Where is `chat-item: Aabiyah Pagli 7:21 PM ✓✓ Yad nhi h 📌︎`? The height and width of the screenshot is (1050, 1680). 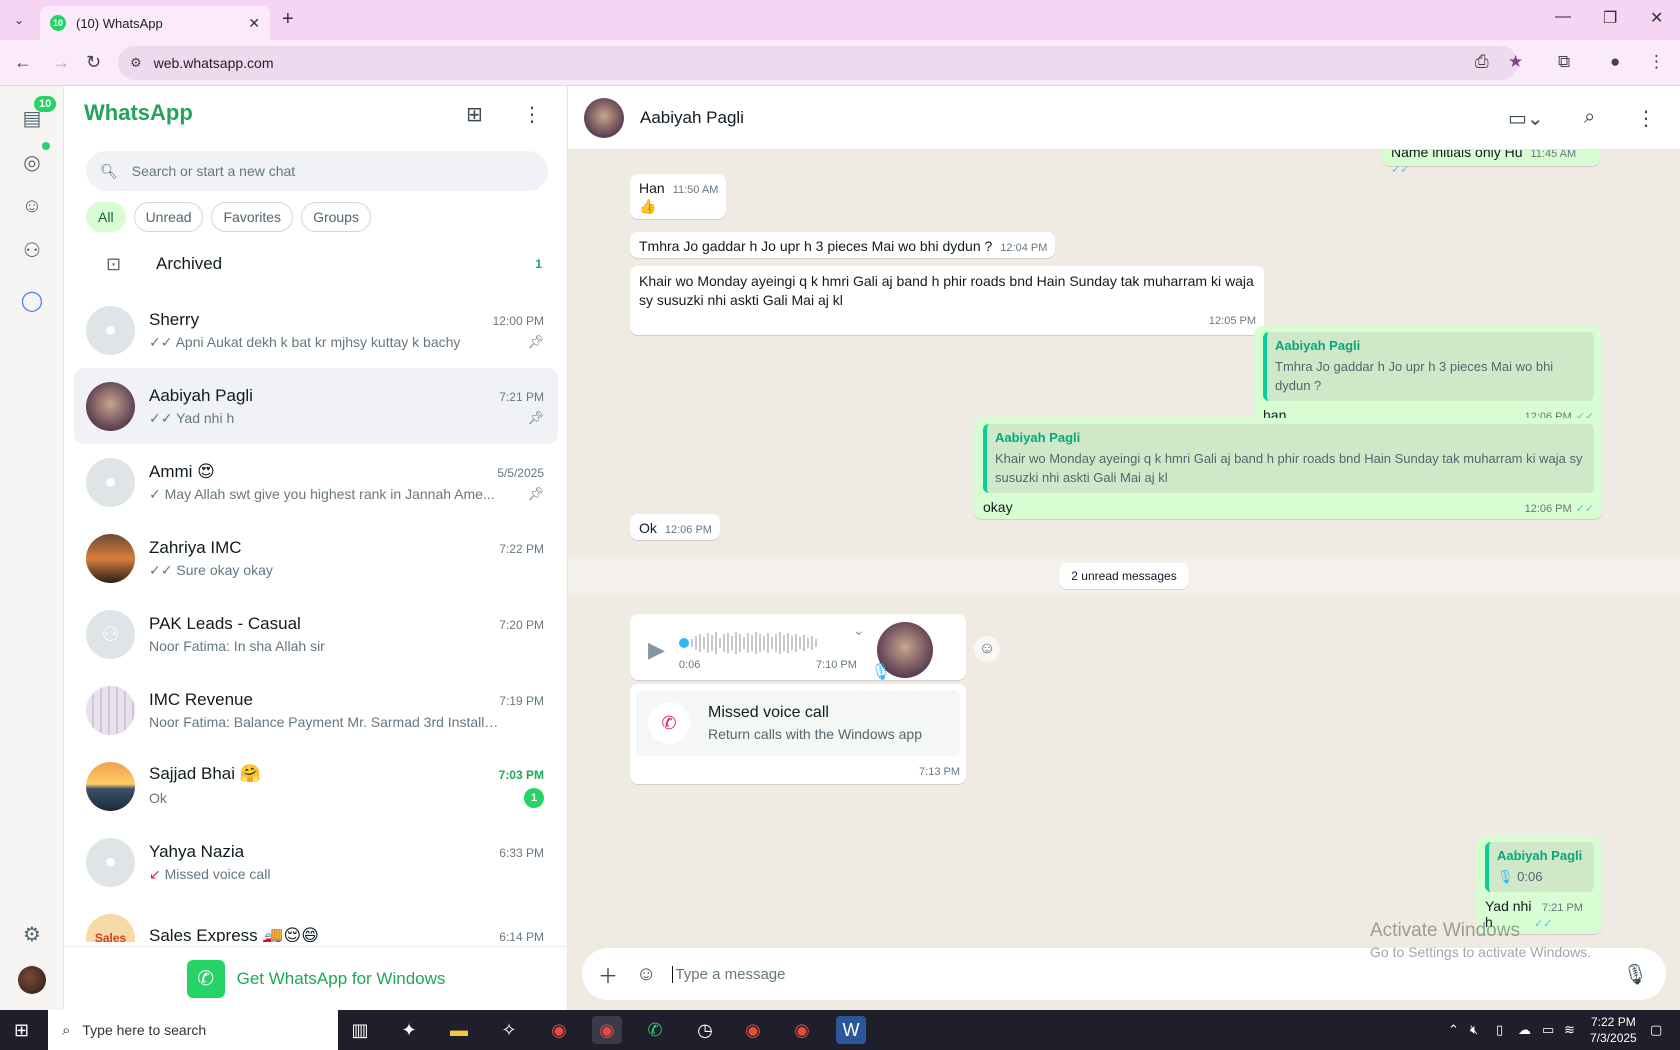 chat-item: Aabiyah Pagli 7:21 PM ✓✓ Yad nhi h 📌︎ is located at coordinates (316, 406).